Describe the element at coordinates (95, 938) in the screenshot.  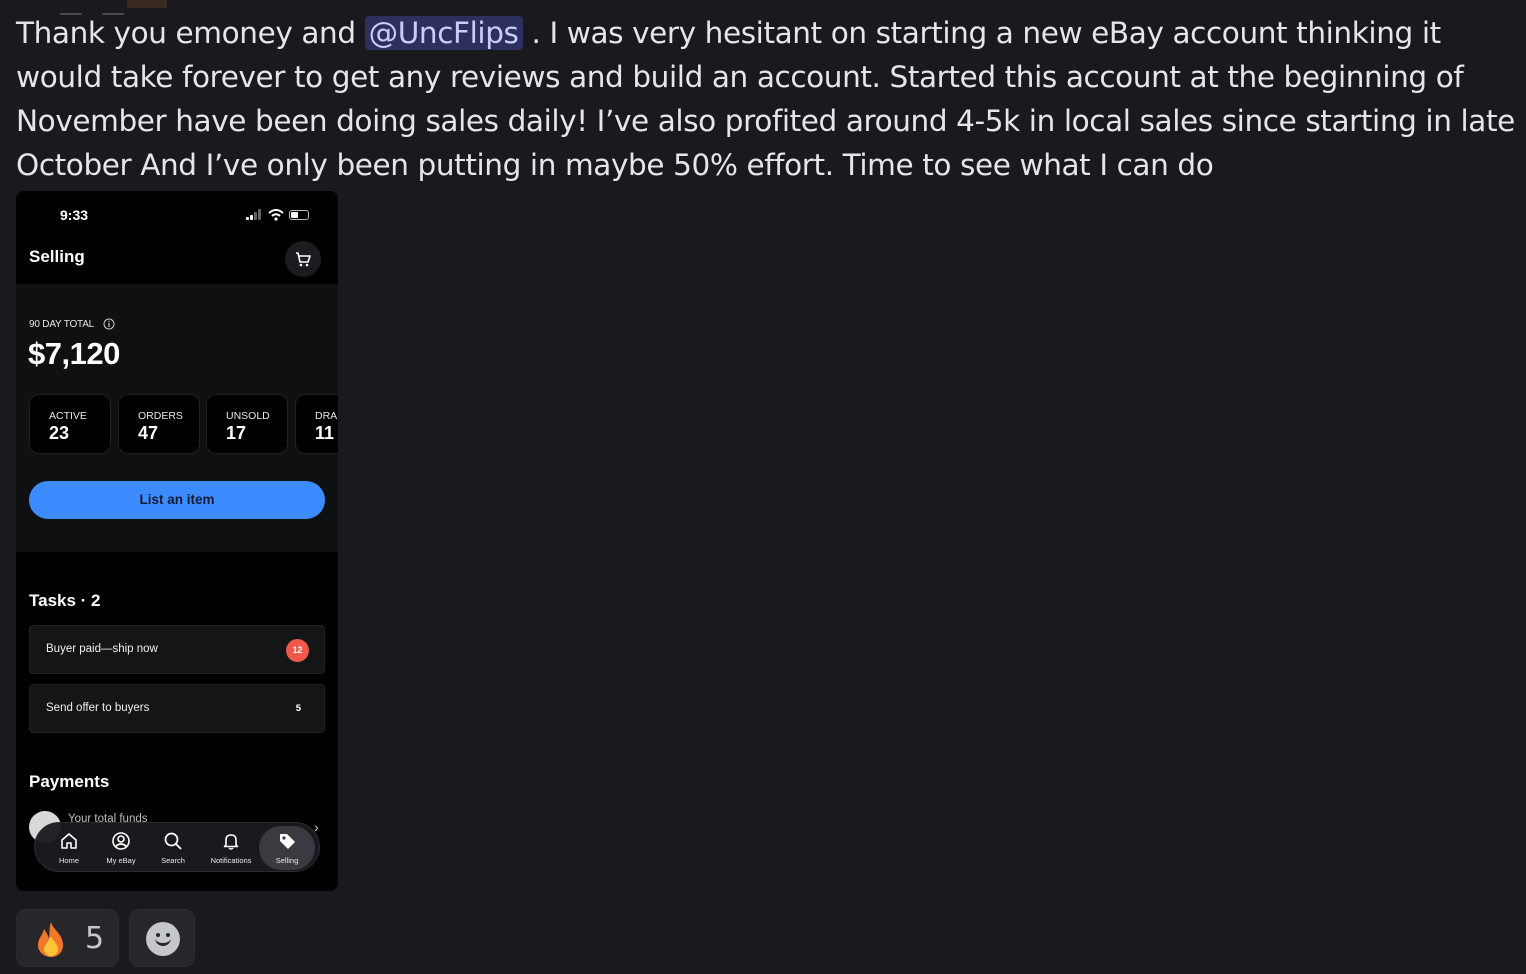
I see `reaction-count: 5` at that location.